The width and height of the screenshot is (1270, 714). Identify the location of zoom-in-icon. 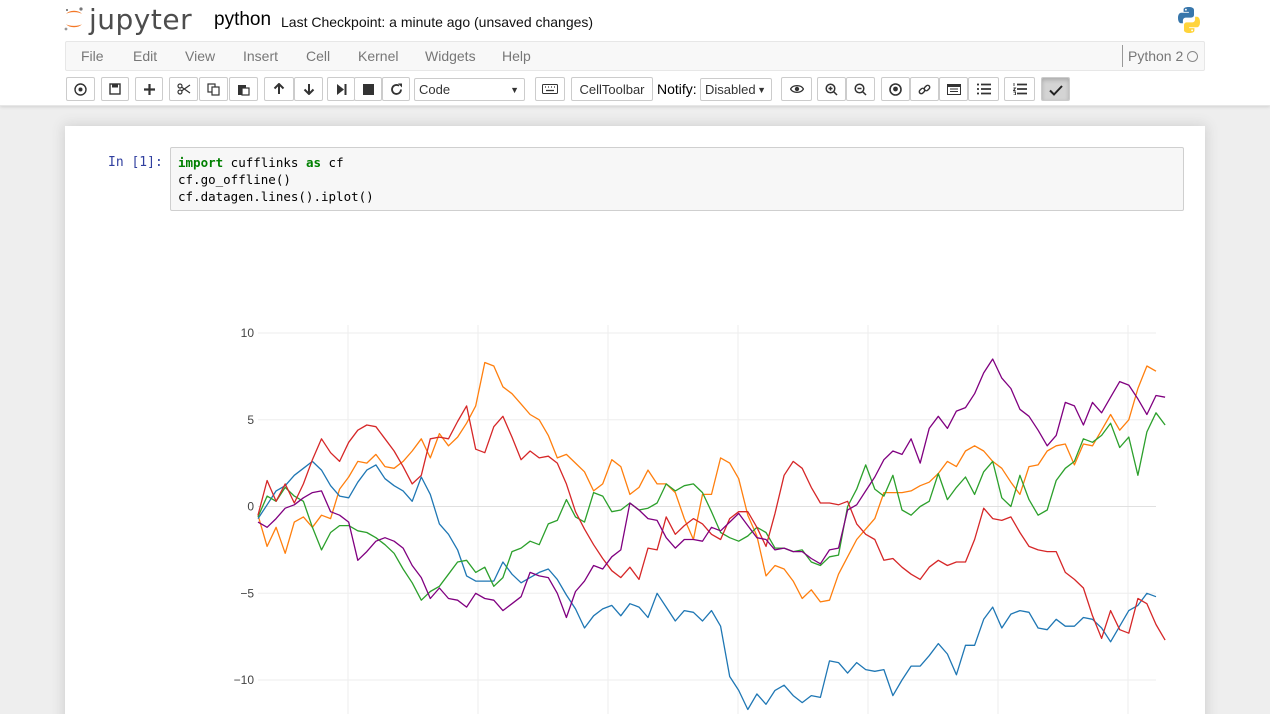
(831, 89).